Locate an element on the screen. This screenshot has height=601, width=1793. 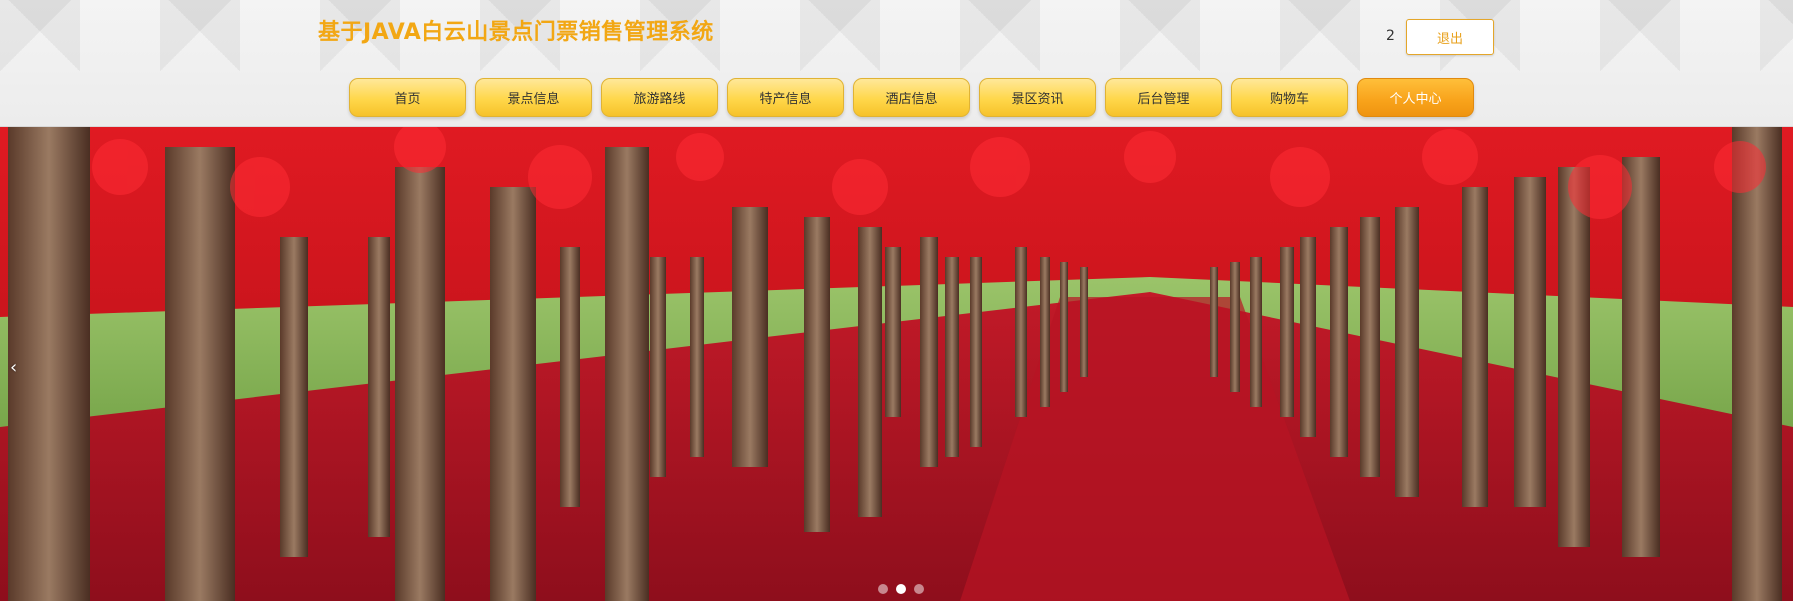
user-count: 2 is located at coordinates (1390, 36).